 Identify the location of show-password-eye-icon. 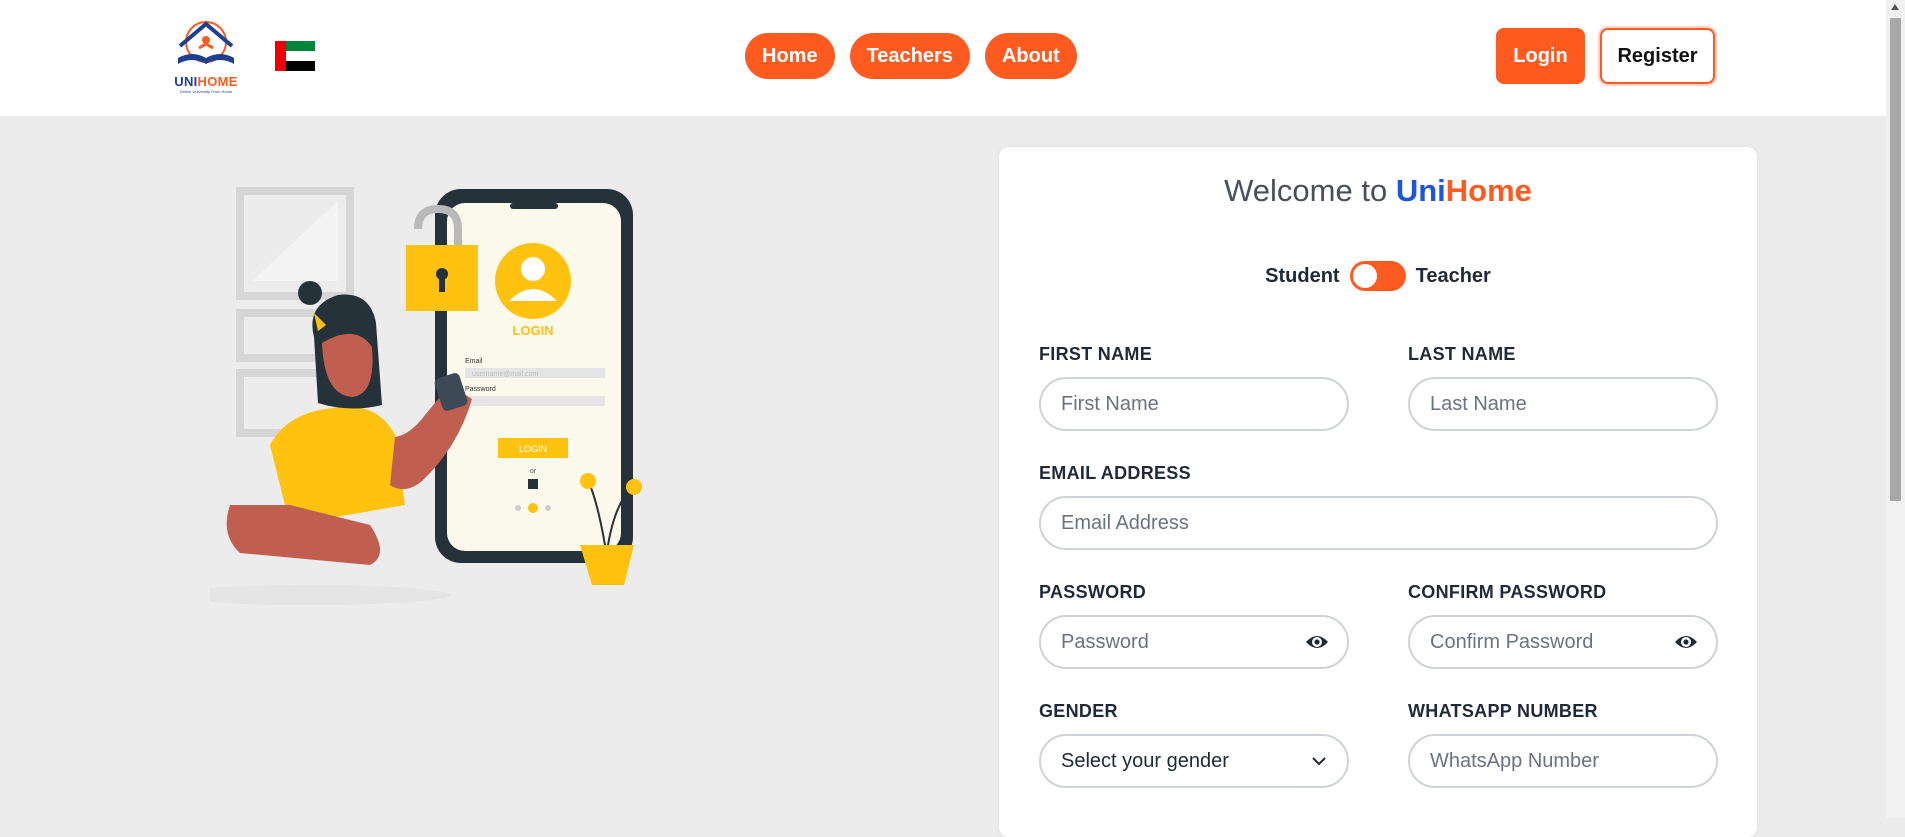
(1317, 642).